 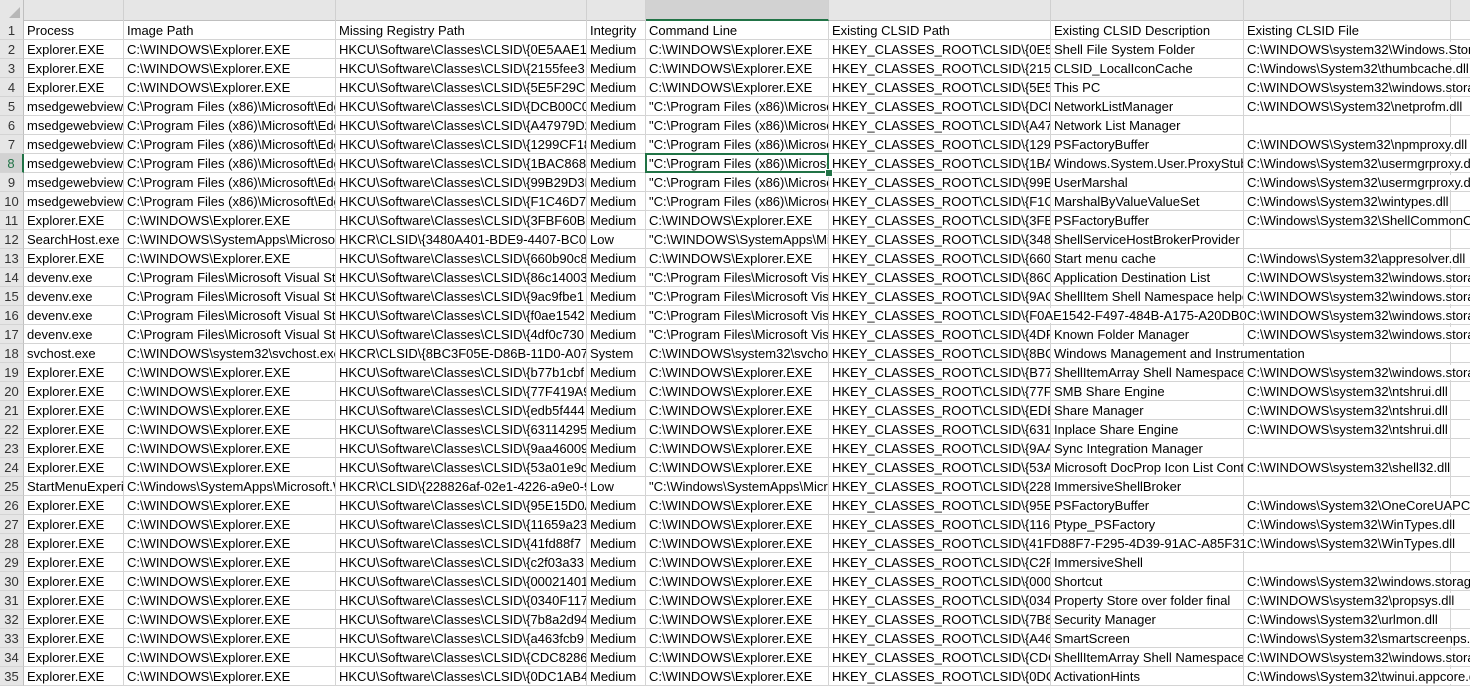 I want to click on row-header: 18, so click(x=12, y=353).